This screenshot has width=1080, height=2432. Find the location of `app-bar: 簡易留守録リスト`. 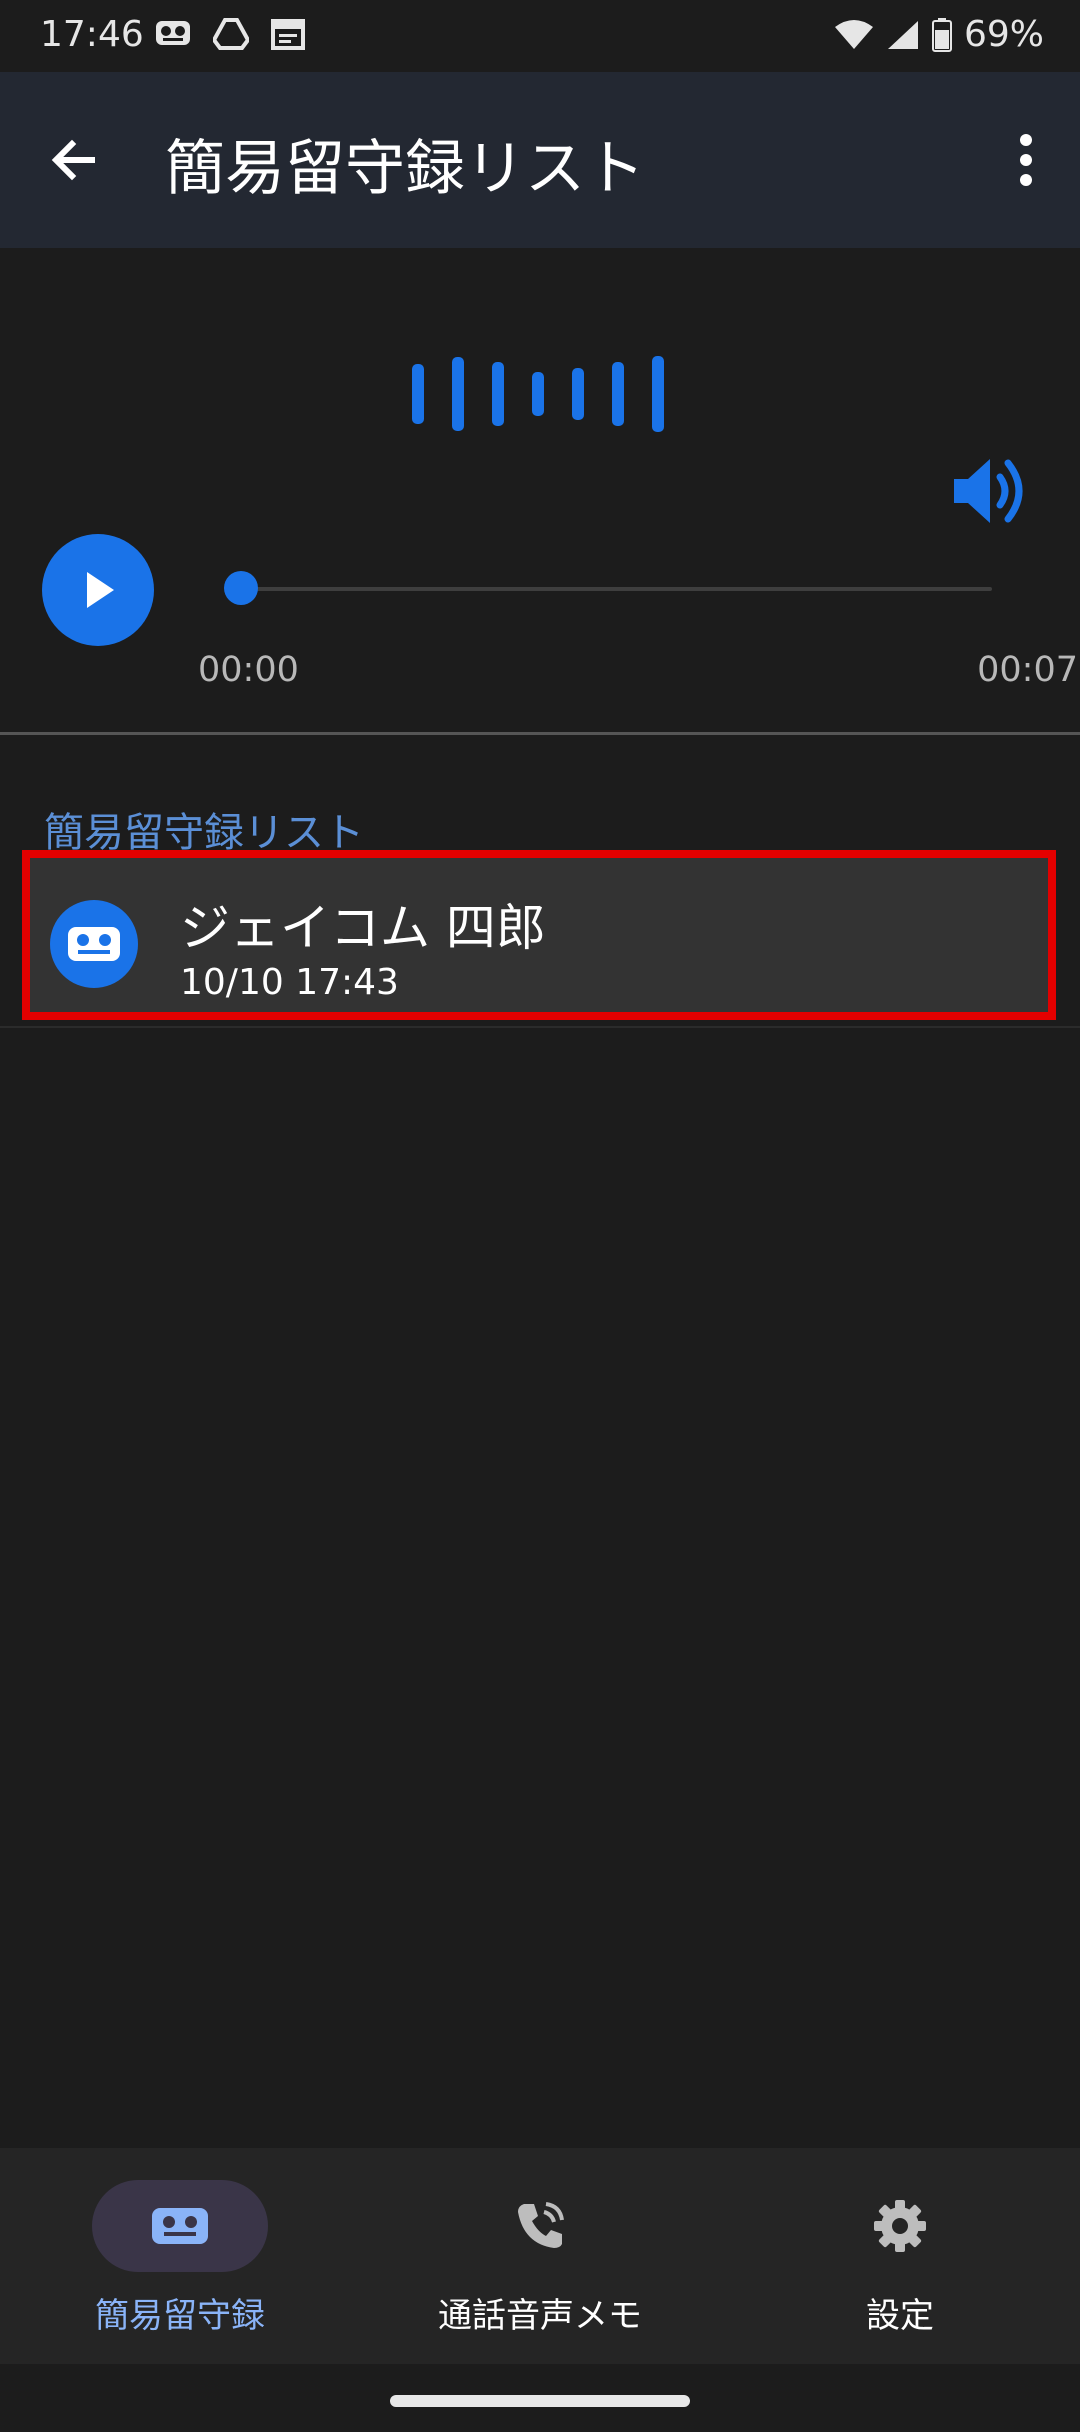

app-bar: 簡易留守録リスト is located at coordinates (540, 160).